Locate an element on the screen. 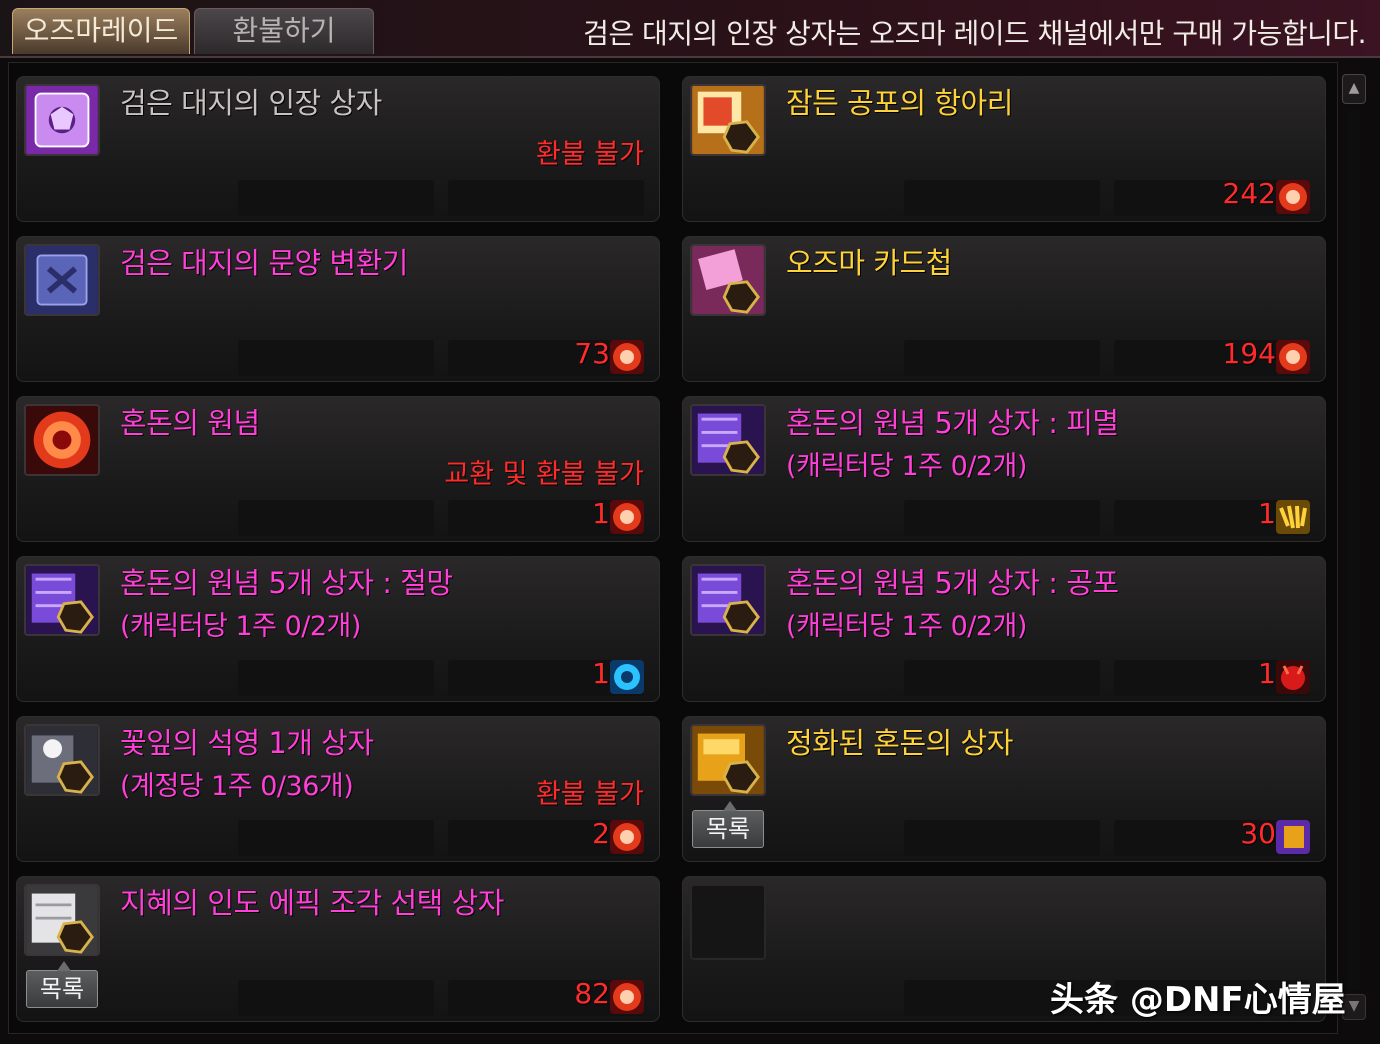 The width and height of the screenshot is (1380, 1044). item-title: 검은 대지의 문양 변환기 is located at coordinates (264, 263).